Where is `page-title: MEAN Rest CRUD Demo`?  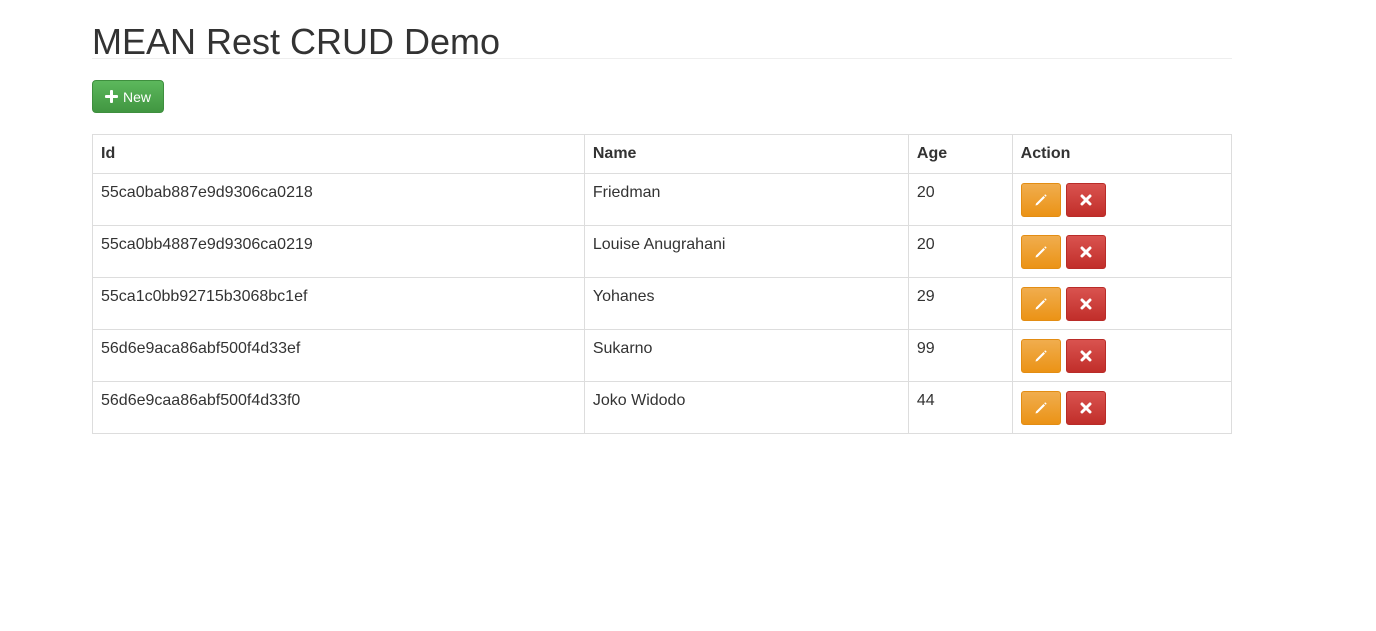
page-title: MEAN Rest CRUD Demo is located at coordinates (662, 31).